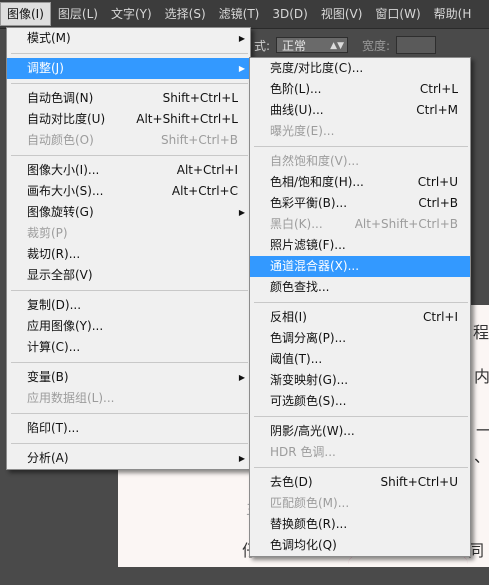 Image resolution: width=489 pixels, height=585 pixels. I want to click on spinner-arrows-icon: ▲▼, so click(337, 46).